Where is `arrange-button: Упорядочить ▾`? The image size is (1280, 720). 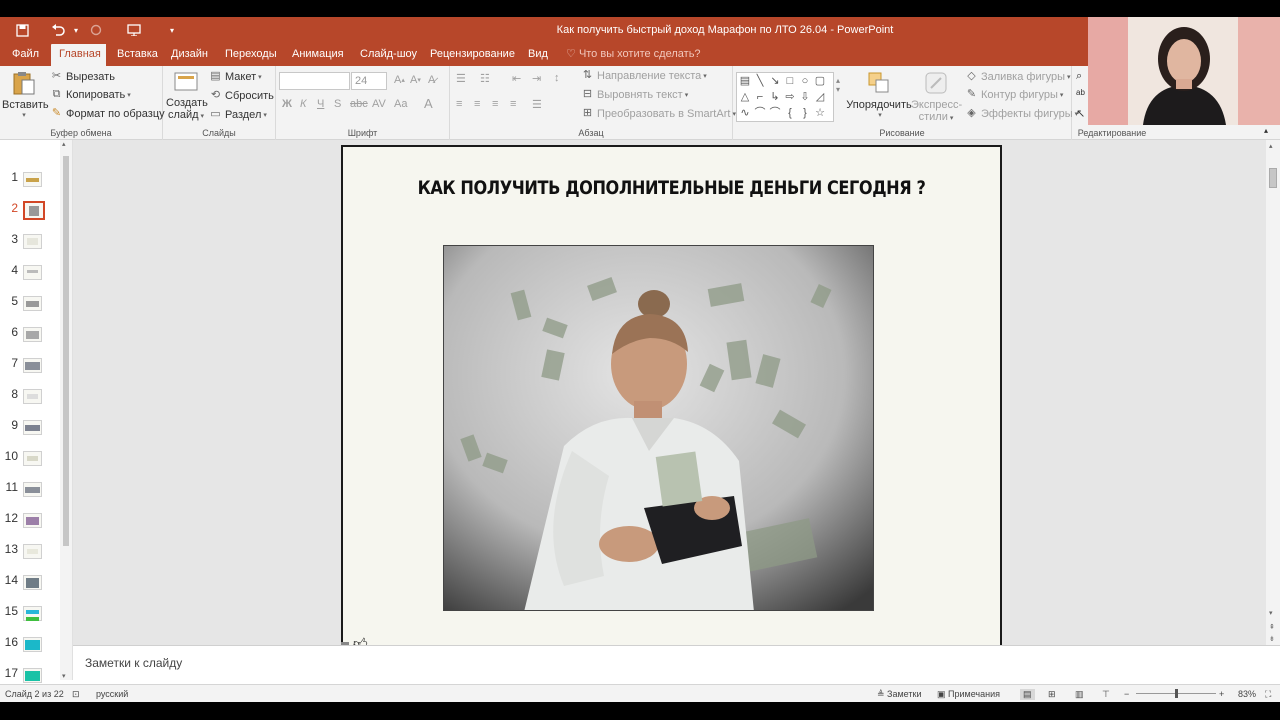 arrange-button: Упорядочить ▾ is located at coordinates (879, 94).